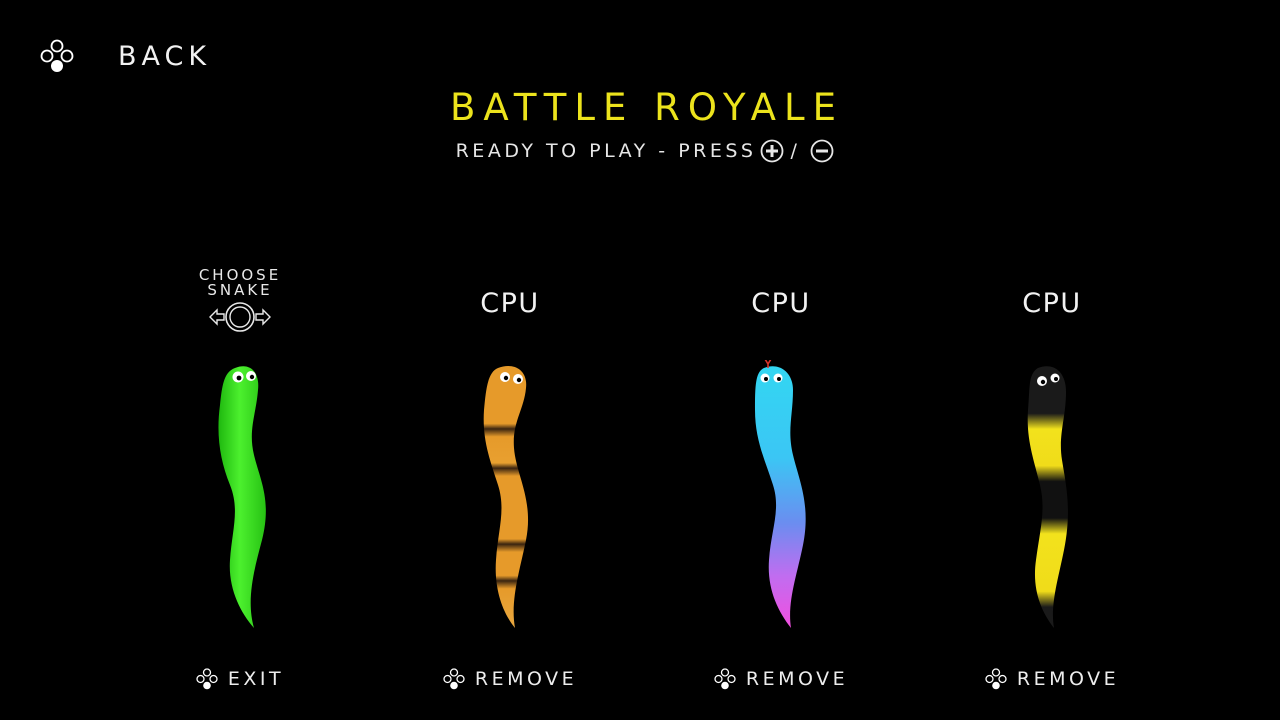 The width and height of the screenshot is (1280, 720). I want to click on minus-button-icon, so click(822, 151).